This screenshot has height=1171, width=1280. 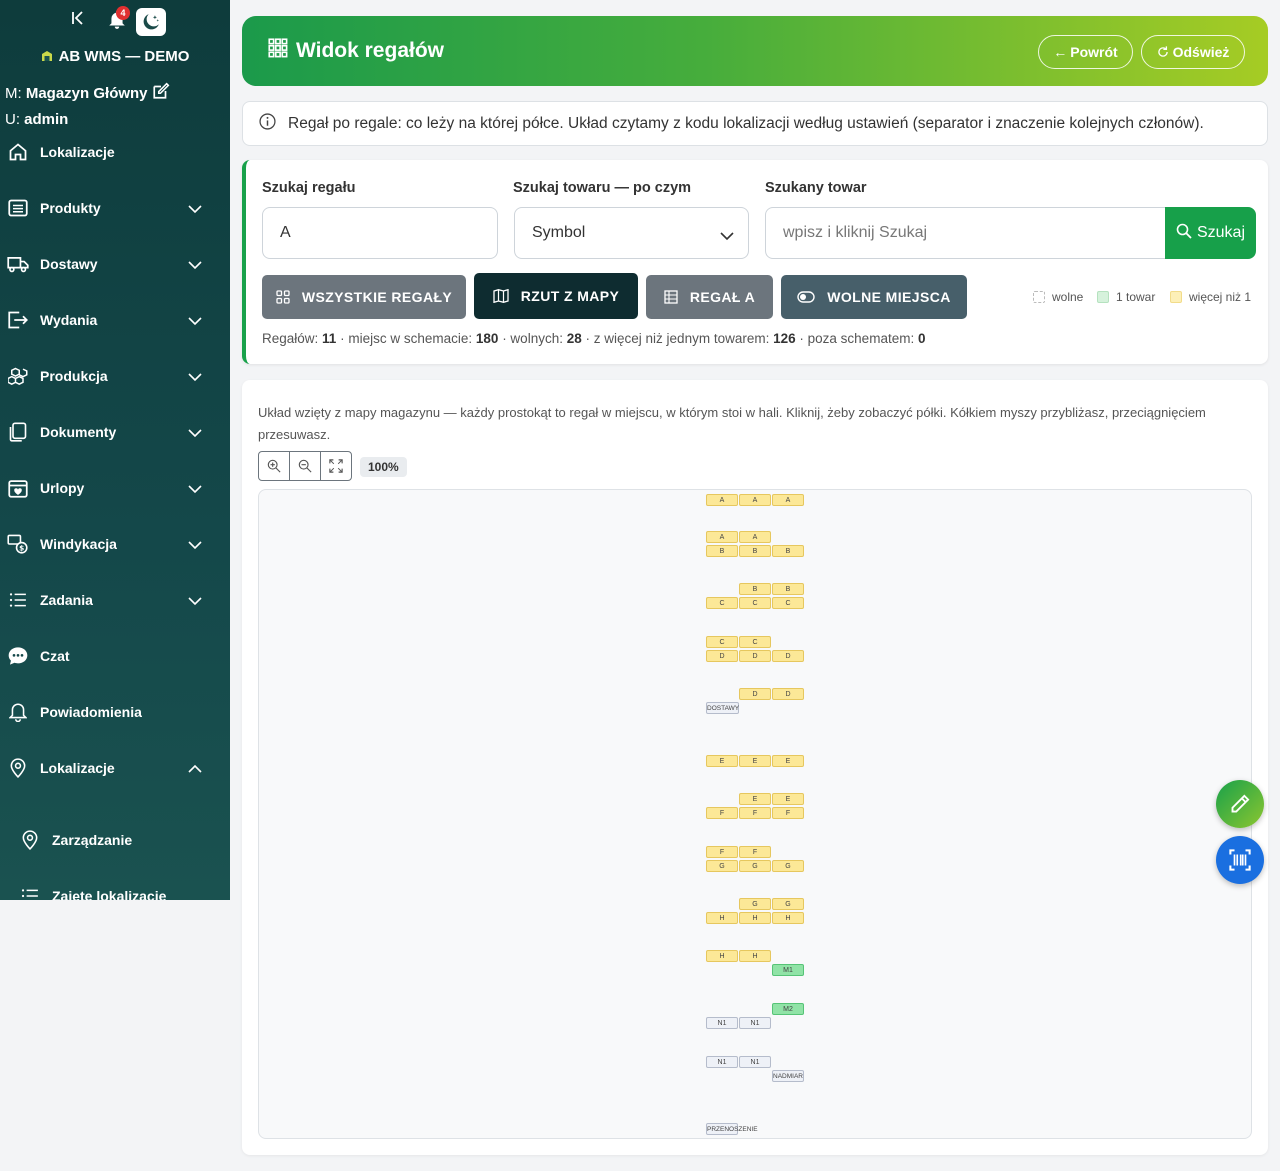 I want to click on info-circle-icon, so click(x=267, y=123).